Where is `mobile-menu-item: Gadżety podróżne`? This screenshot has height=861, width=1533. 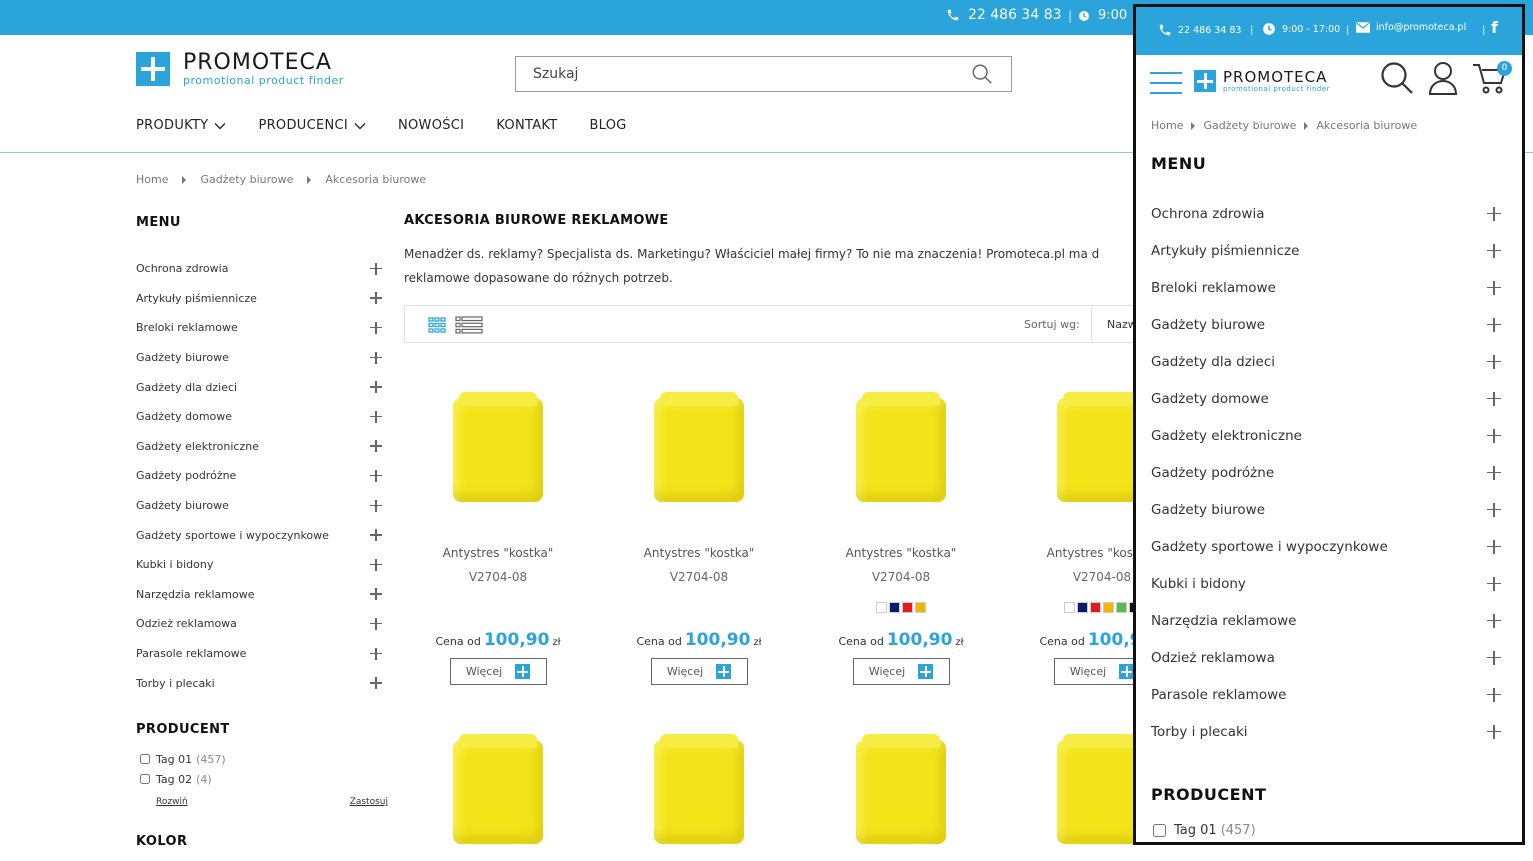
mobile-menu-item: Gadżety podróżne is located at coordinates (1327, 472).